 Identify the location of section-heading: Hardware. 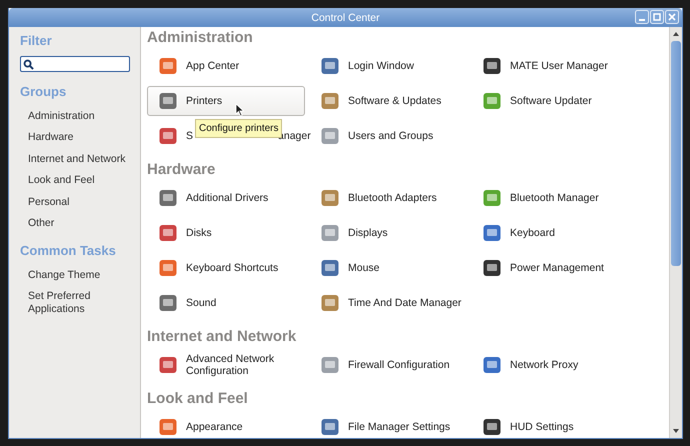
(181, 170).